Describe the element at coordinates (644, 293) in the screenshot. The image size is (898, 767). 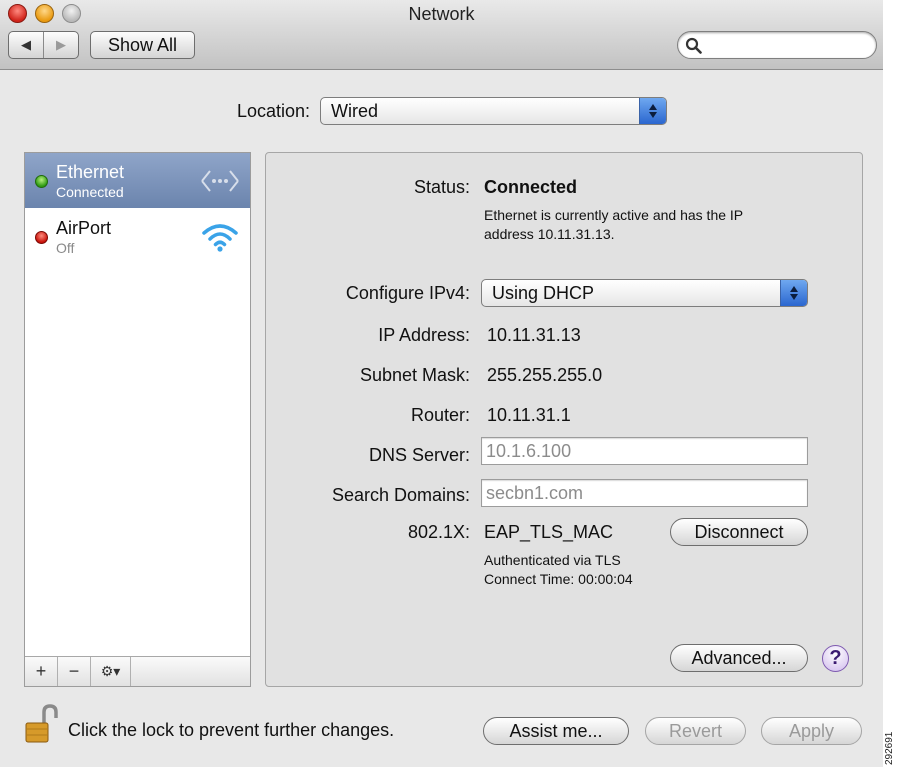
I see `configure-ipv4-popup: Using DHCP` at that location.